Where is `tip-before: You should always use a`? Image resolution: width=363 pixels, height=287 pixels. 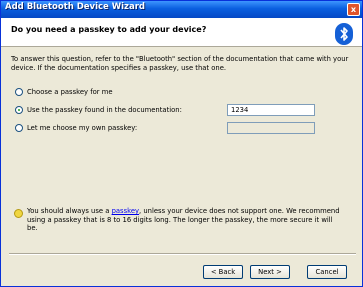 tip-before: You should always use a is located at coordinates (69, 211).